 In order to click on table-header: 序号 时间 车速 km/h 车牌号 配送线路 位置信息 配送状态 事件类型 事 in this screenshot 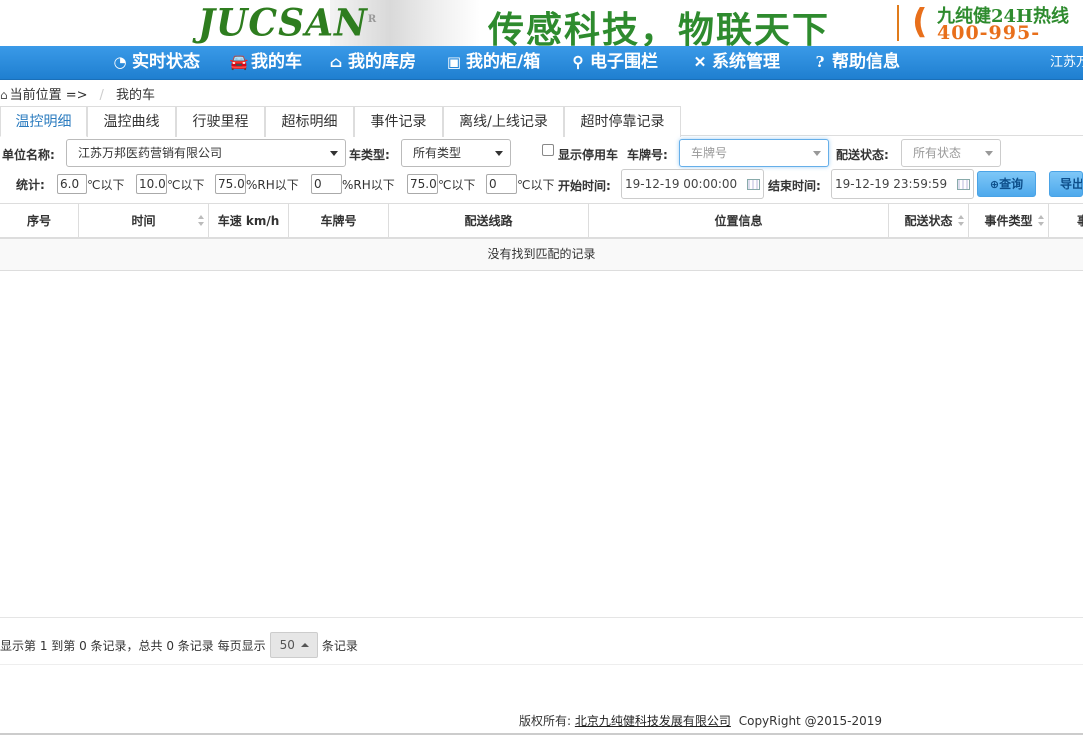, I will do `click(541, 221)`.